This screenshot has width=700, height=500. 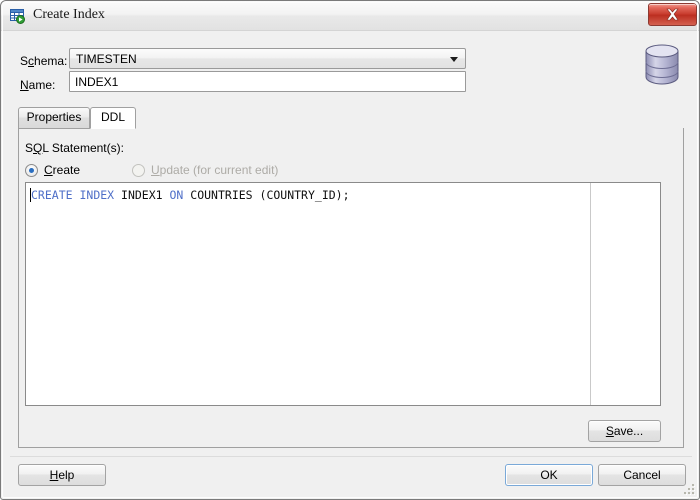 What do you see at coordinates (351, 118) in the screenshot?
I see `tab-strip: Properties DDL` at bounding box center [351, 118].